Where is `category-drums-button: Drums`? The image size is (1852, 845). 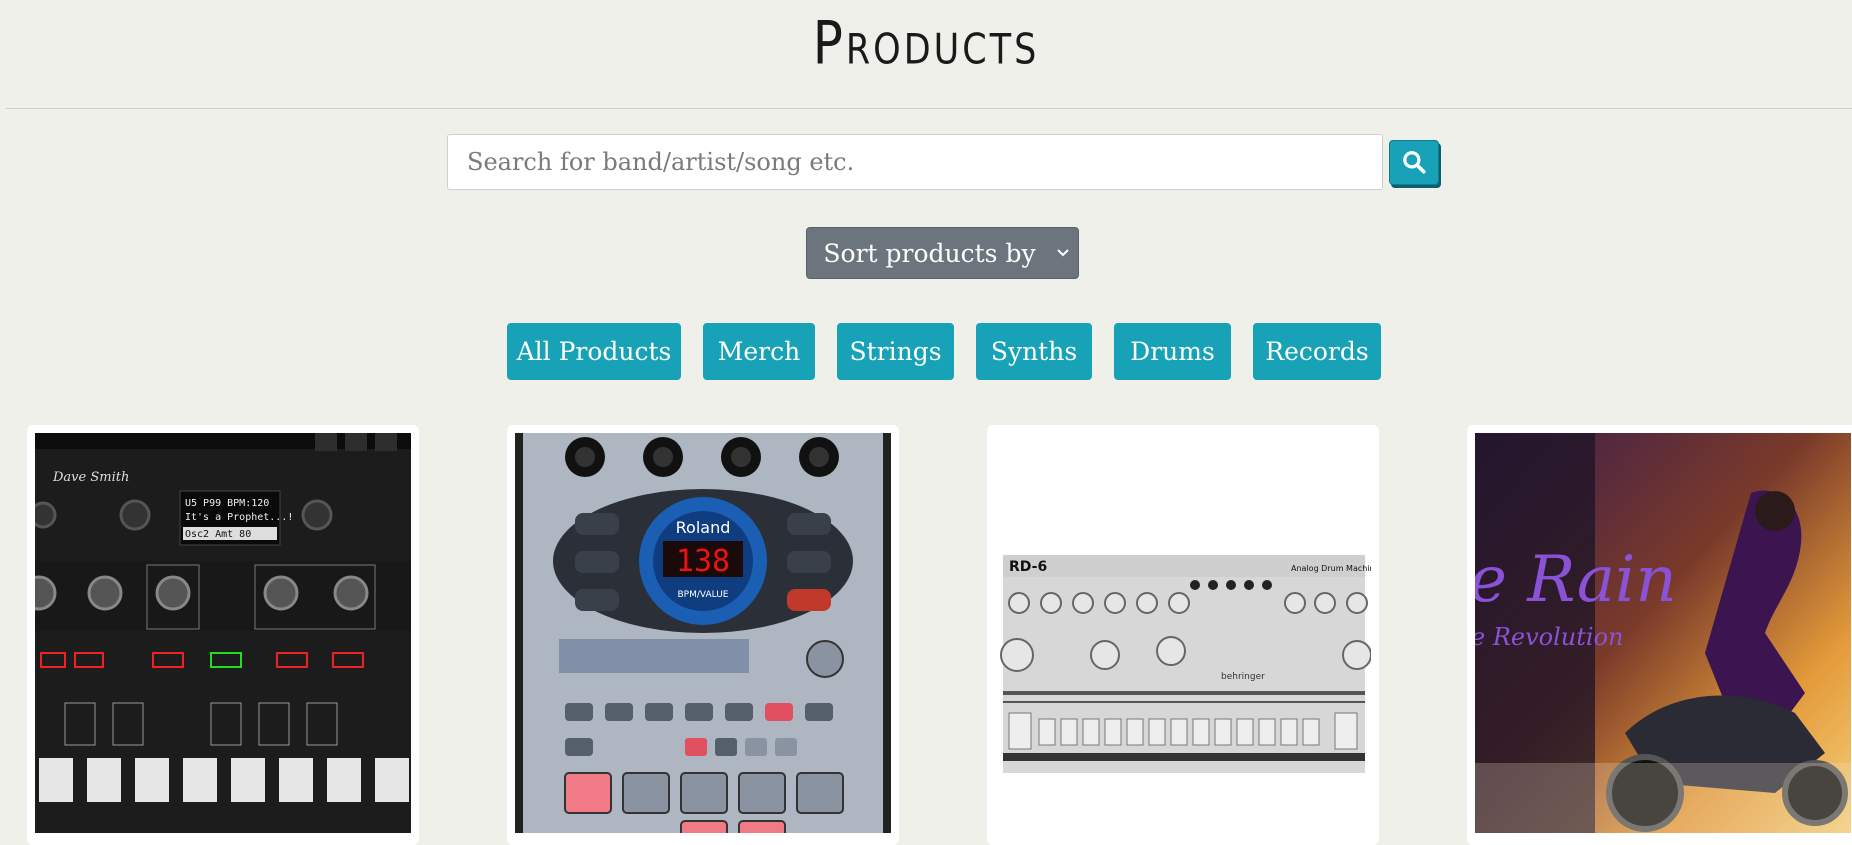 category-drums-button: Drums is located at coordinates (1172, 351).